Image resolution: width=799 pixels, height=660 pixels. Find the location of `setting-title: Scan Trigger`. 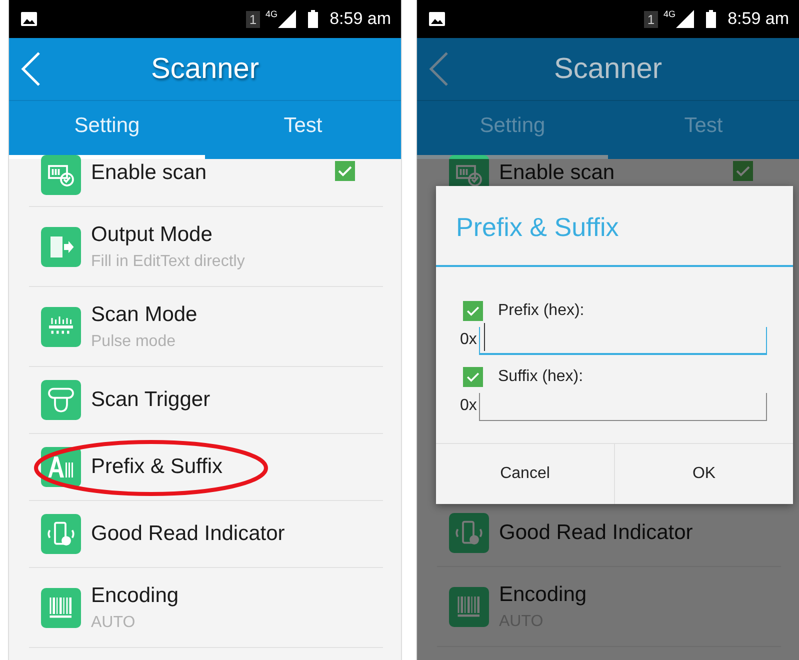

setting-title: Scan Trigger is located at coordinates (151, 400).